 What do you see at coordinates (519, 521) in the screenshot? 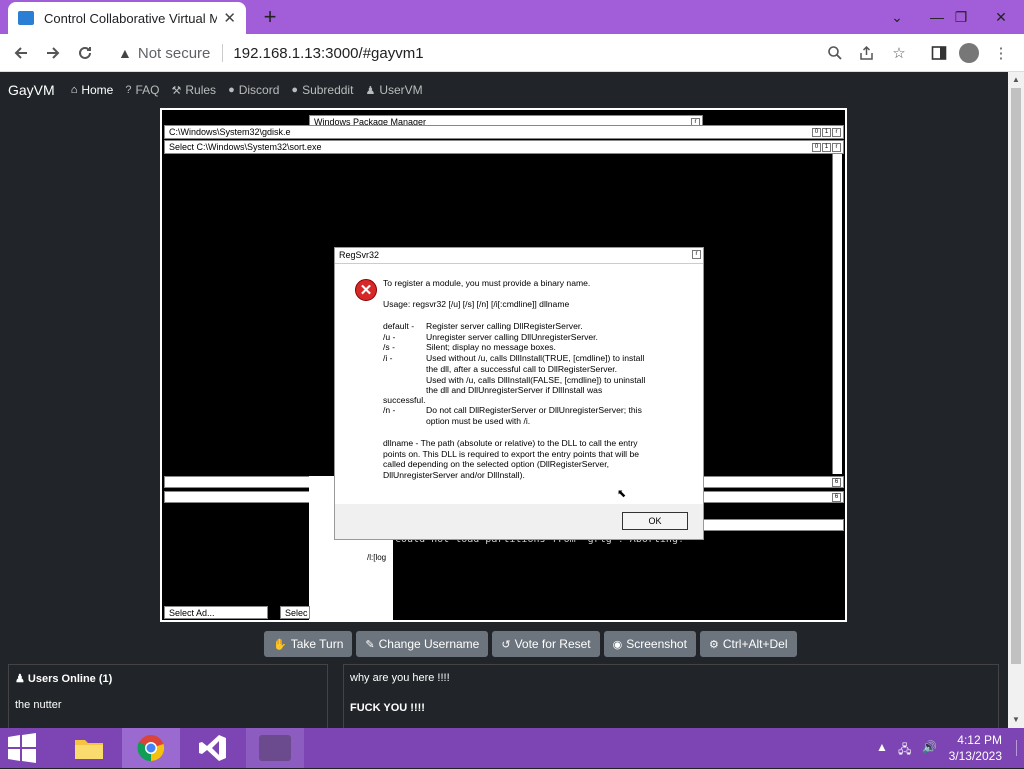
I see `dialog-footer: OK` at bounding box center [519, 521].